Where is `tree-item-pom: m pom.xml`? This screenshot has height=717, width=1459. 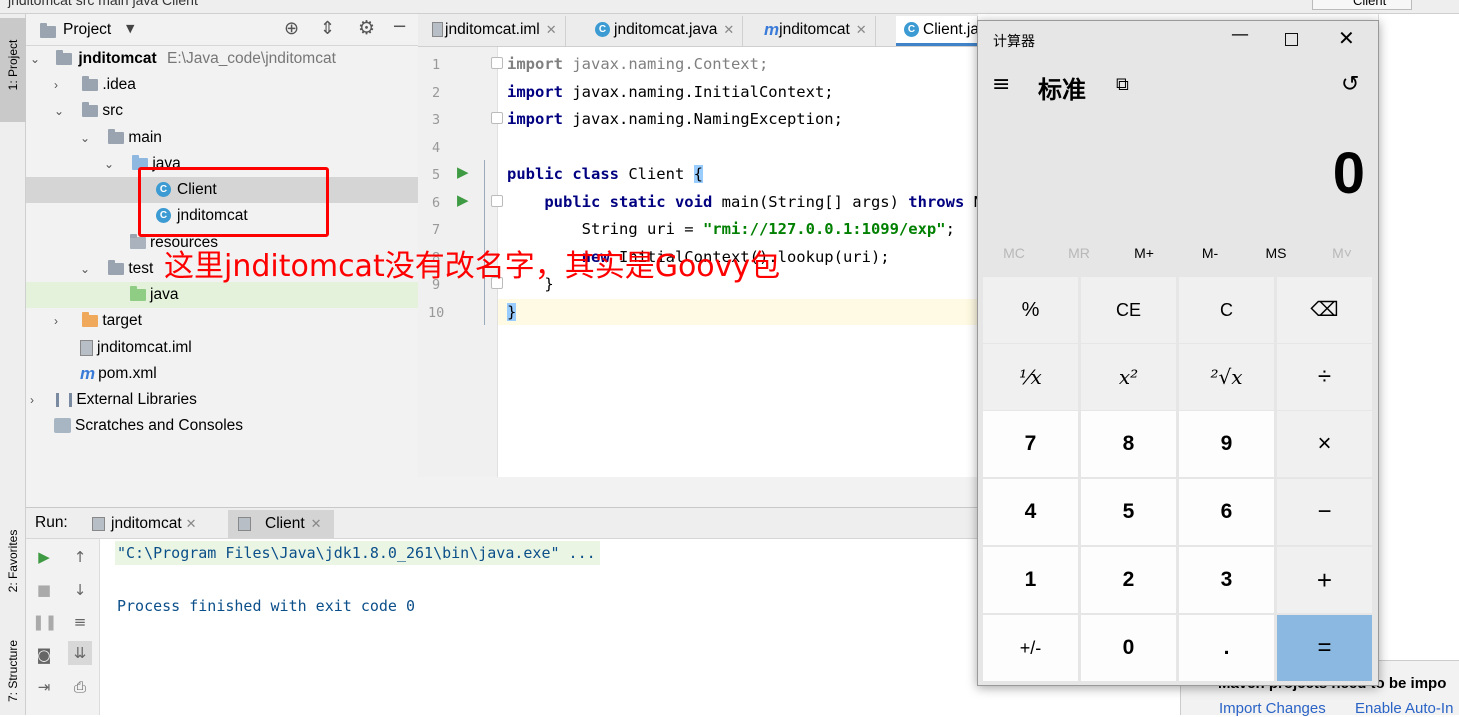 tree-item-pom: m pom.xml is located at coordinates (118, 374).